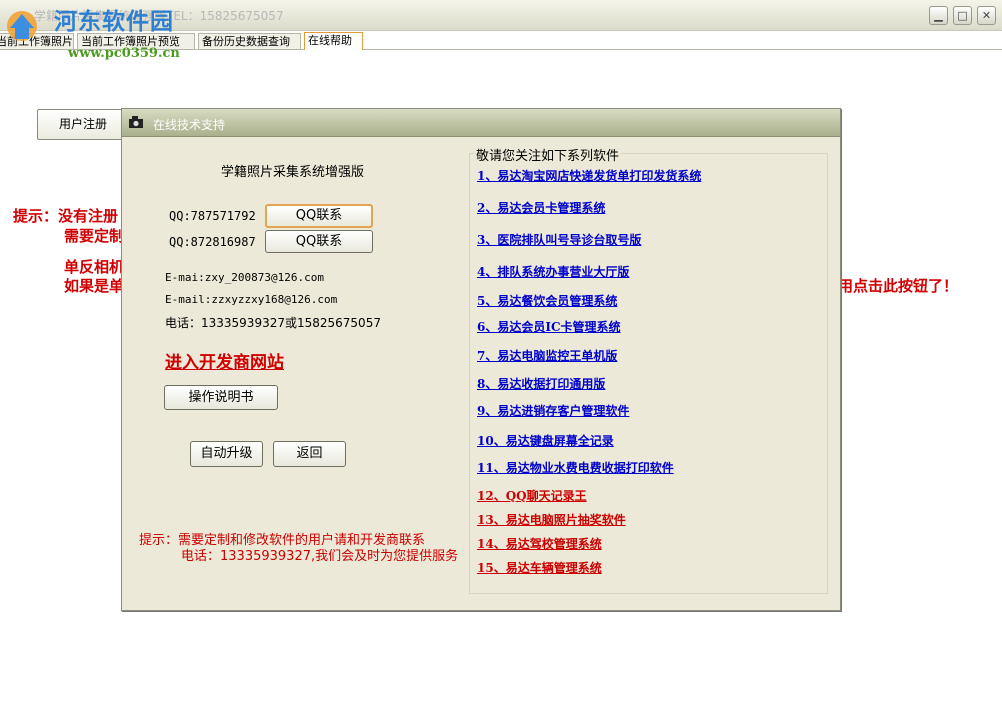  I want to click on app-name-label: 学籍照片采集系统增强版, so click(293, 172).